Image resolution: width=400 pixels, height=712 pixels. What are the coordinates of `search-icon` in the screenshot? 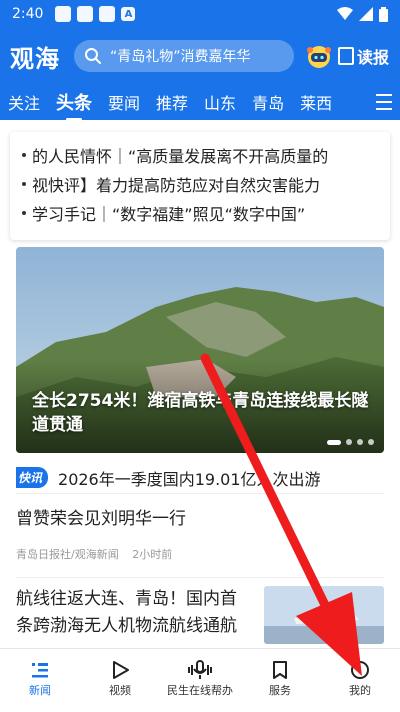 It's located at (93, 56).